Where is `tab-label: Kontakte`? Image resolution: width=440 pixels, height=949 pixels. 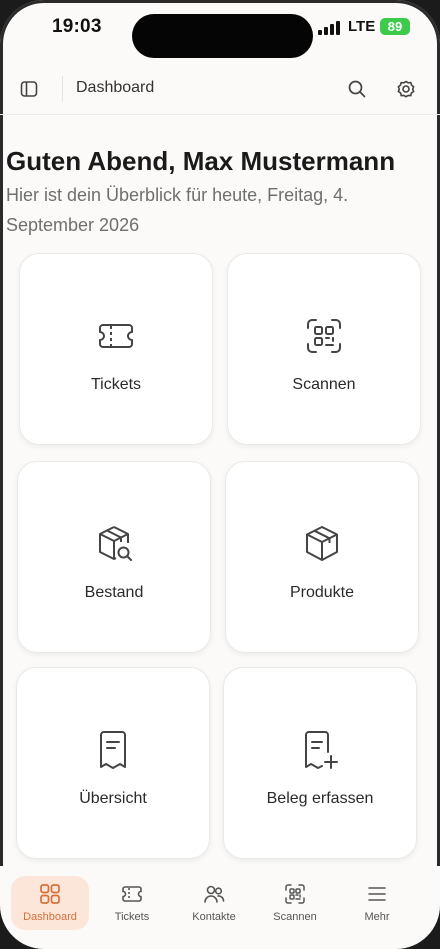 tab-label: Kontakte is located at coordinates (214, 917).